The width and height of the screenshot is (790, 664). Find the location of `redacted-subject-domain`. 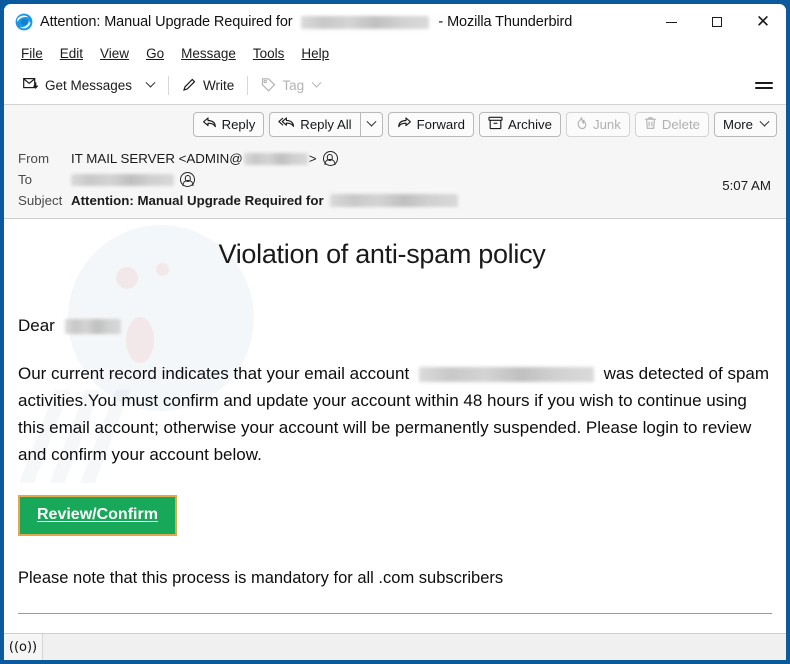

redacted-subject-domain is located at coordinates (393, 200).